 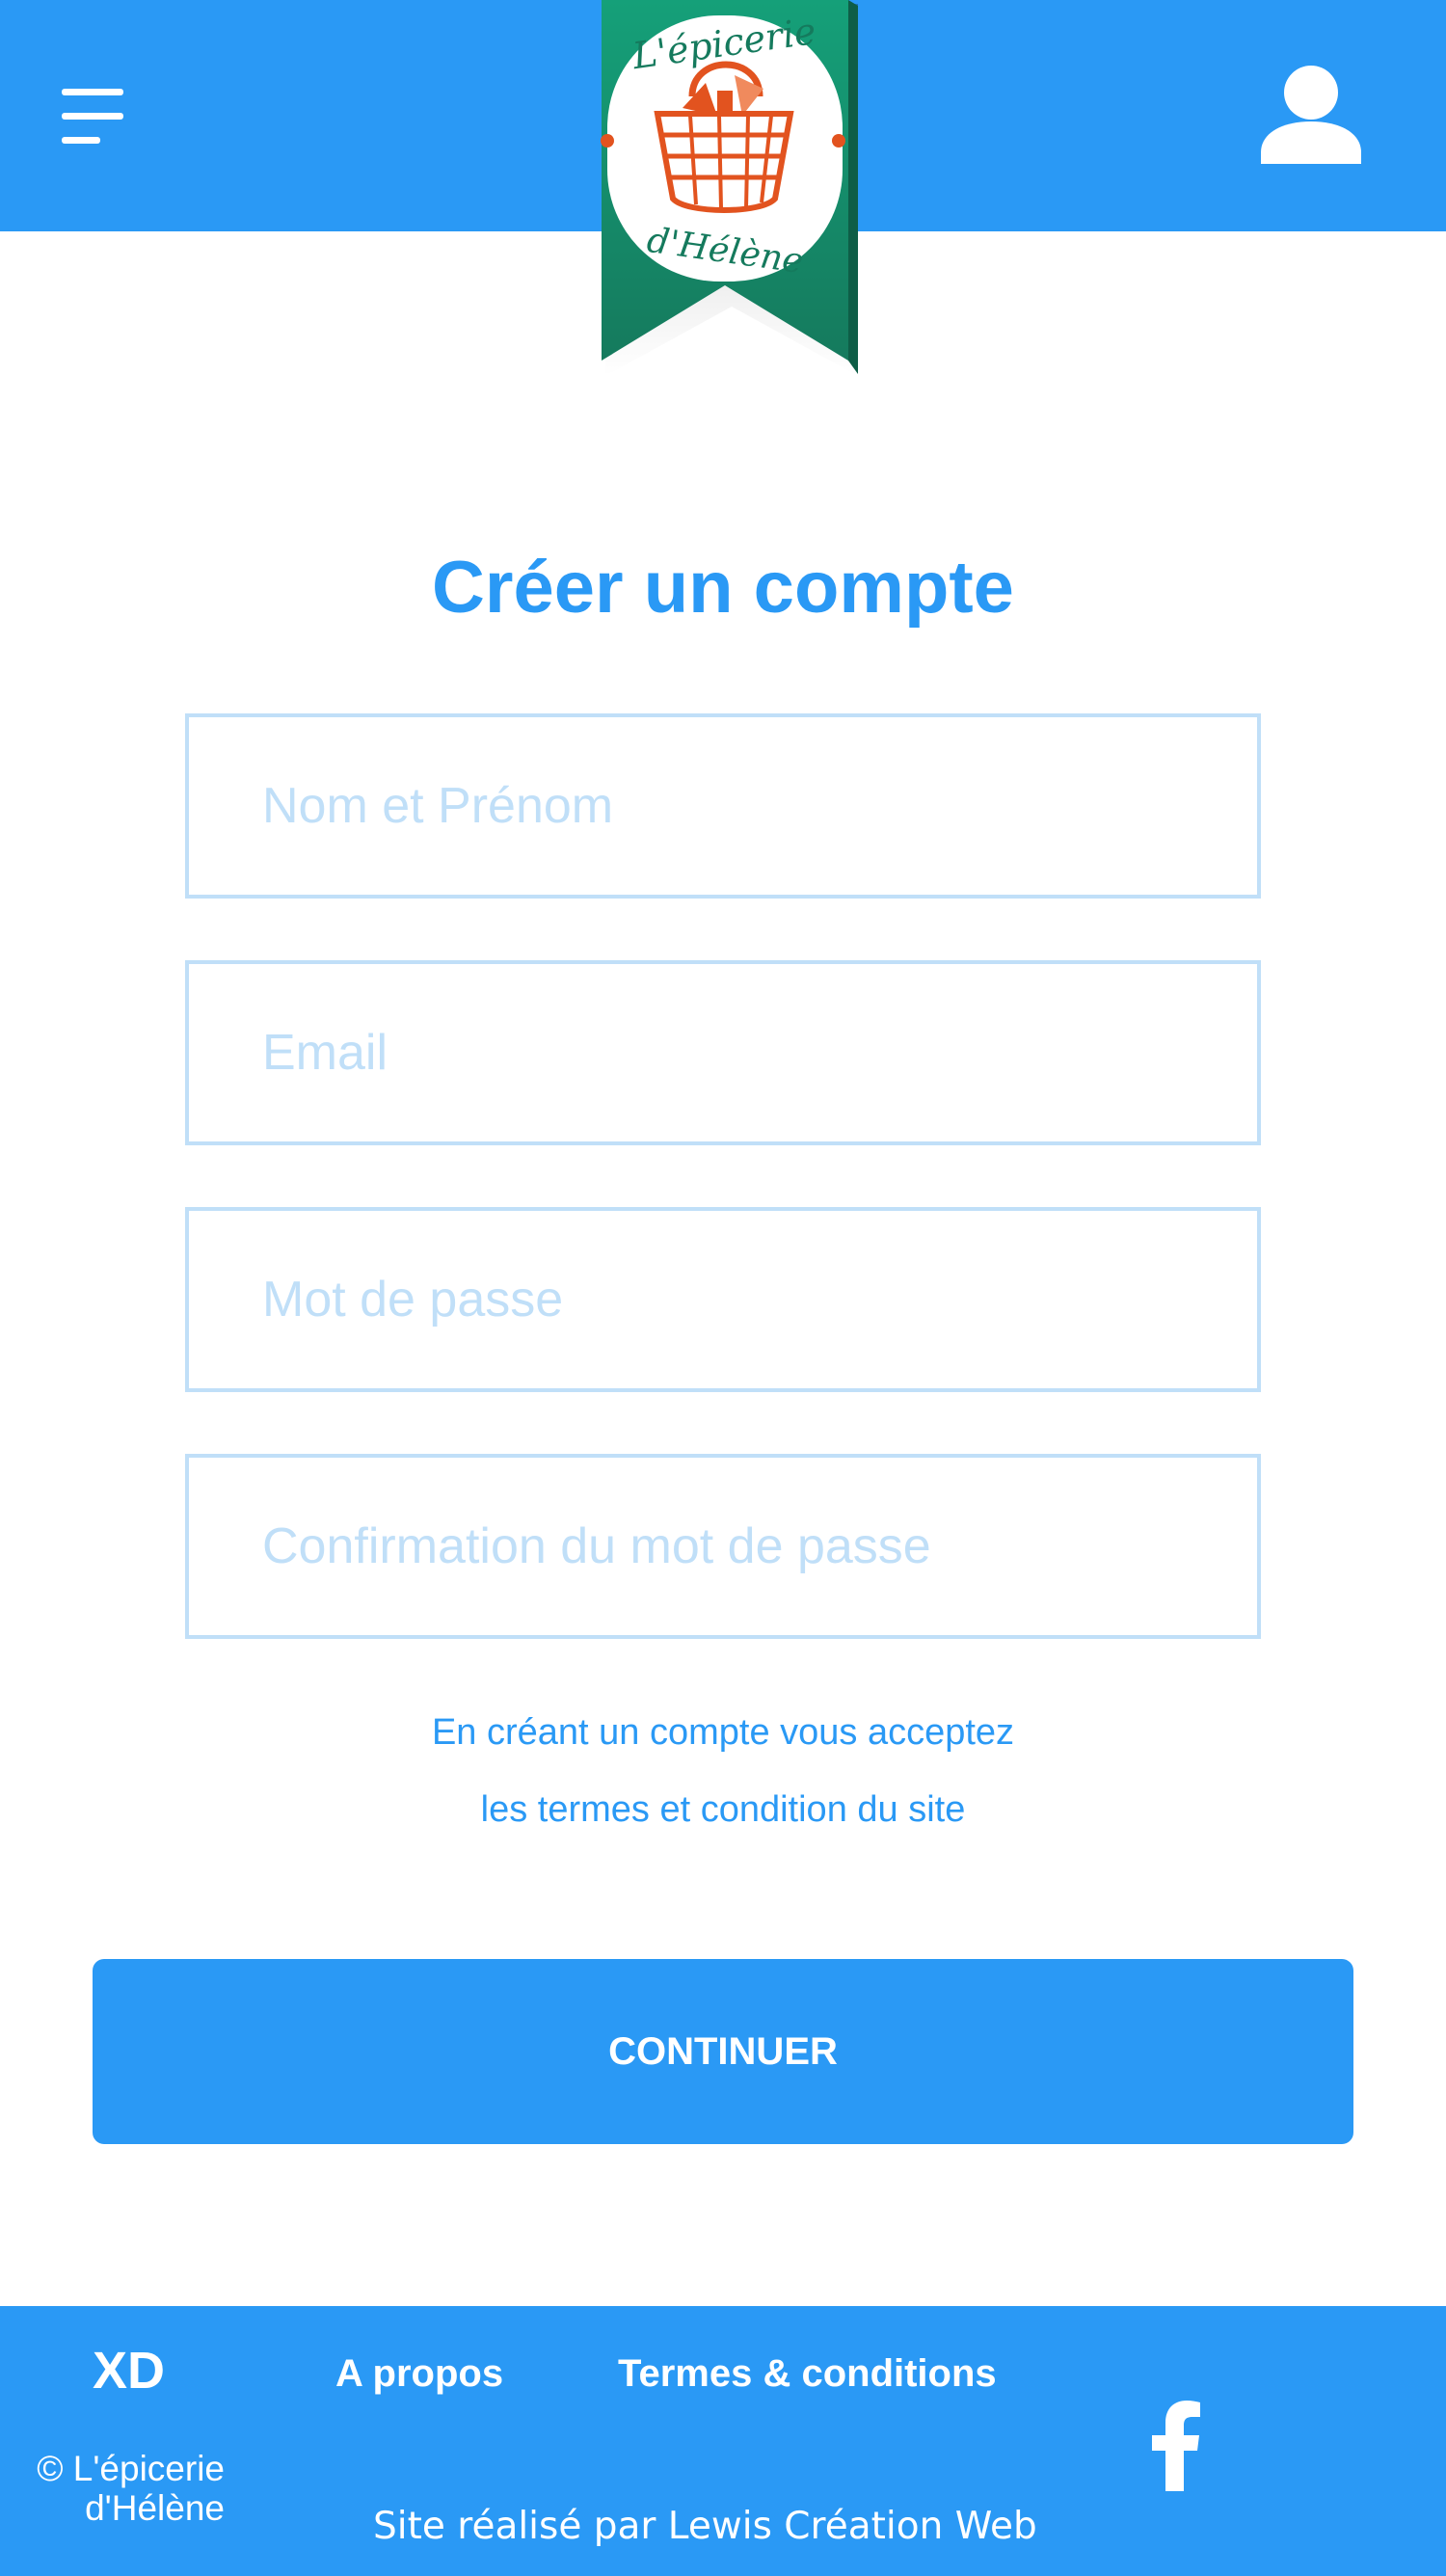 I want to click on confirm-password-input, so click(x=723, y=1547).